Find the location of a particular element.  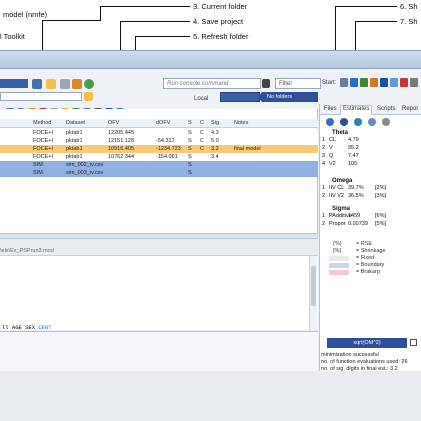

table-row: SIM sim_002_iv.csv S is located at coordinates (159, 165).